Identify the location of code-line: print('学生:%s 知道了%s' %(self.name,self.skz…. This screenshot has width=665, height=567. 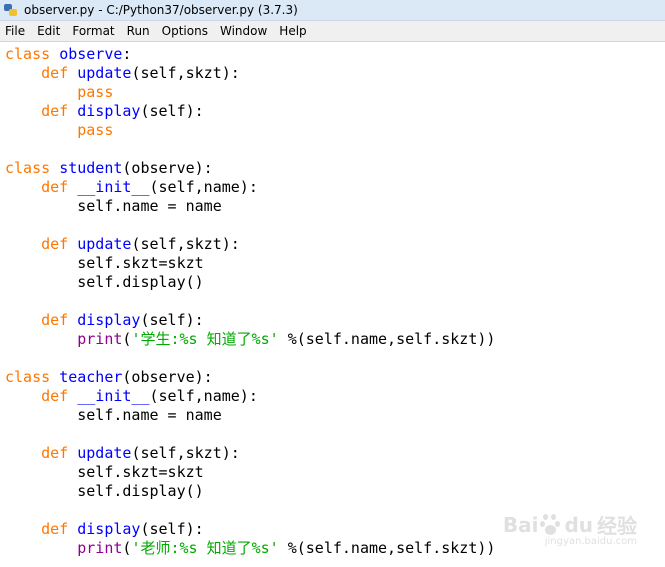
(250, 339).